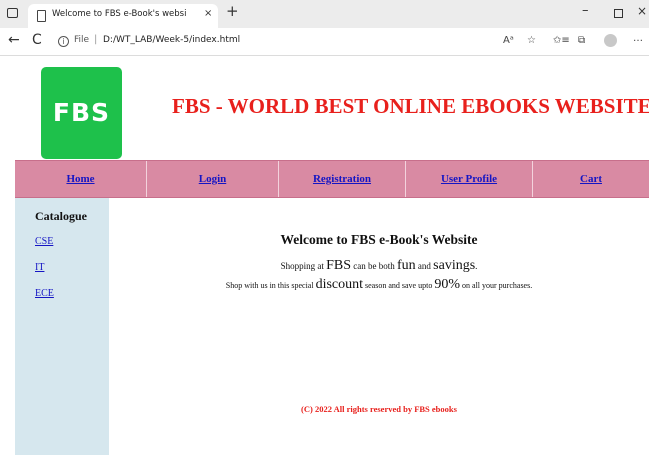 Image resolution: width=649 pixels, height=455 pixels. What do you see at coordinates (37, 40) in the screenshot?
I see `reload-icon: C` at bounding box center [37, 40].